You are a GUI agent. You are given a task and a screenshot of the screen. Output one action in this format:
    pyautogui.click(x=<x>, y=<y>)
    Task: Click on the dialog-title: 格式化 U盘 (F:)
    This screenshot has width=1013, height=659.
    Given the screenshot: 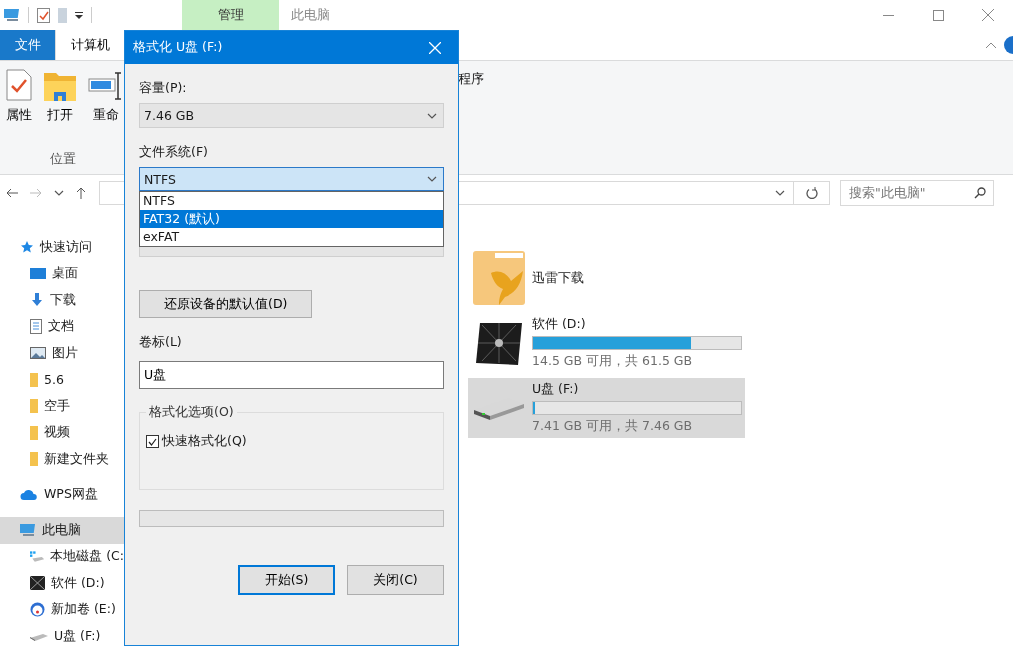 What is the action you would take?
    pyautogui.click(x=178, y=47)
    